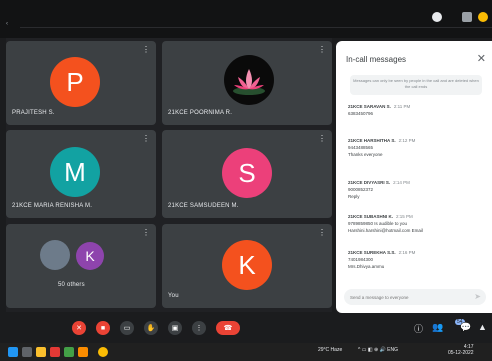  What do you see at coordinates (361, 259) in the screenshot?
I see `message-text: 7401984300` at bounding box center [361, 259].